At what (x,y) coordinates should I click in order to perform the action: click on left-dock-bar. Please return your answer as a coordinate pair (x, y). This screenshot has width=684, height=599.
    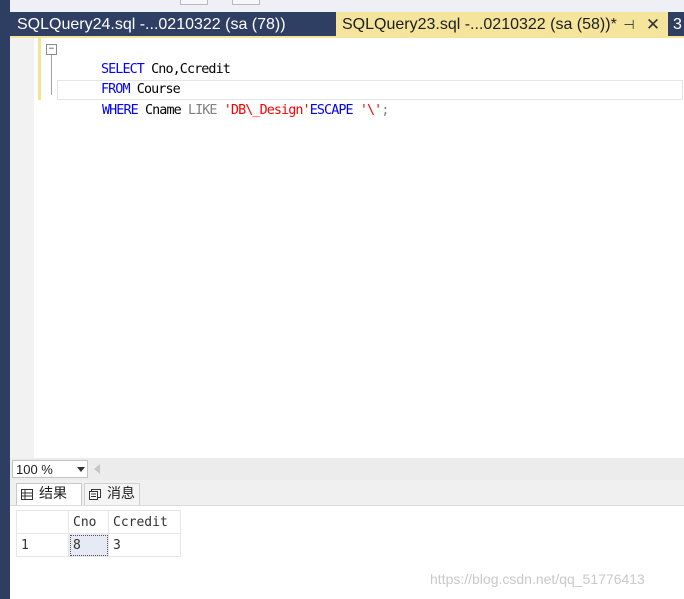
    Looking at the image, I should click on (5, 299).